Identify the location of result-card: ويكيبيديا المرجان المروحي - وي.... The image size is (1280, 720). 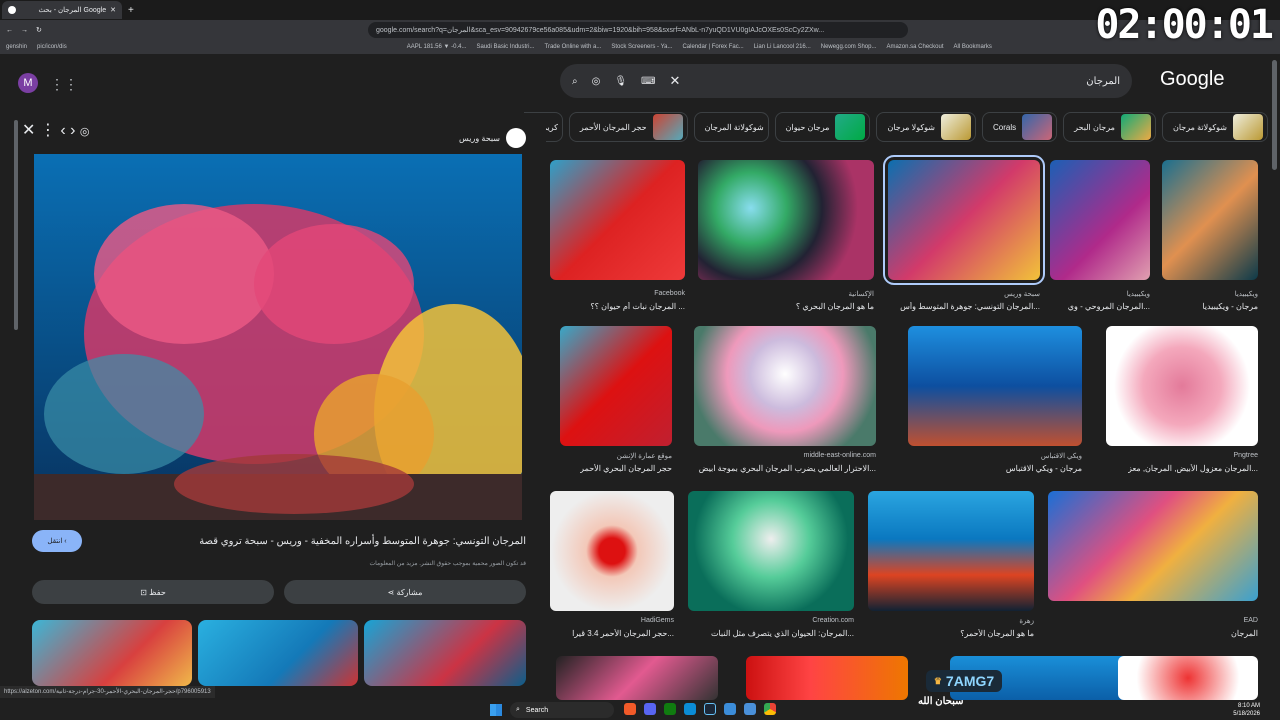
(1100, 235).